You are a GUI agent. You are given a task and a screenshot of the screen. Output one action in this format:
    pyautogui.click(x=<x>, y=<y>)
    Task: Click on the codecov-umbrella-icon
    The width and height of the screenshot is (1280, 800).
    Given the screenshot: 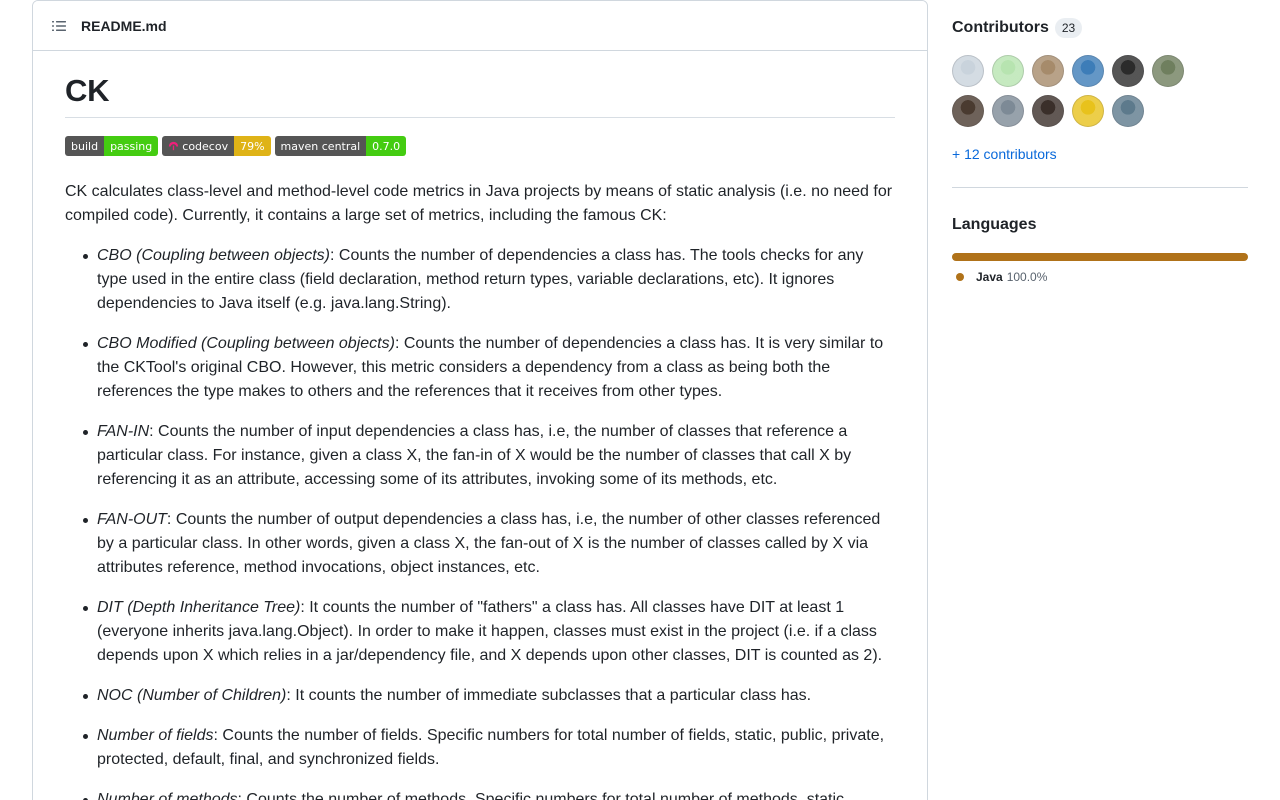 What is the action you would take?
    pyautogui.click(x=174, y=145)
    